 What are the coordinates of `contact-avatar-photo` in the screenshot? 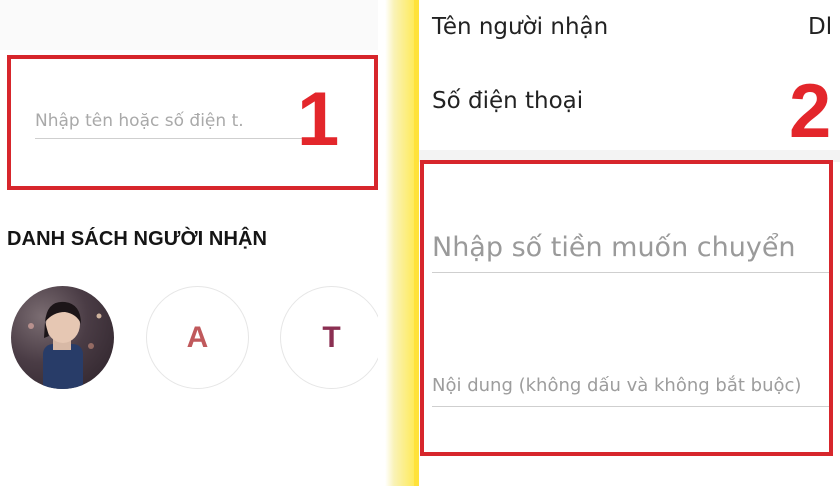 It's located at (62, 337).